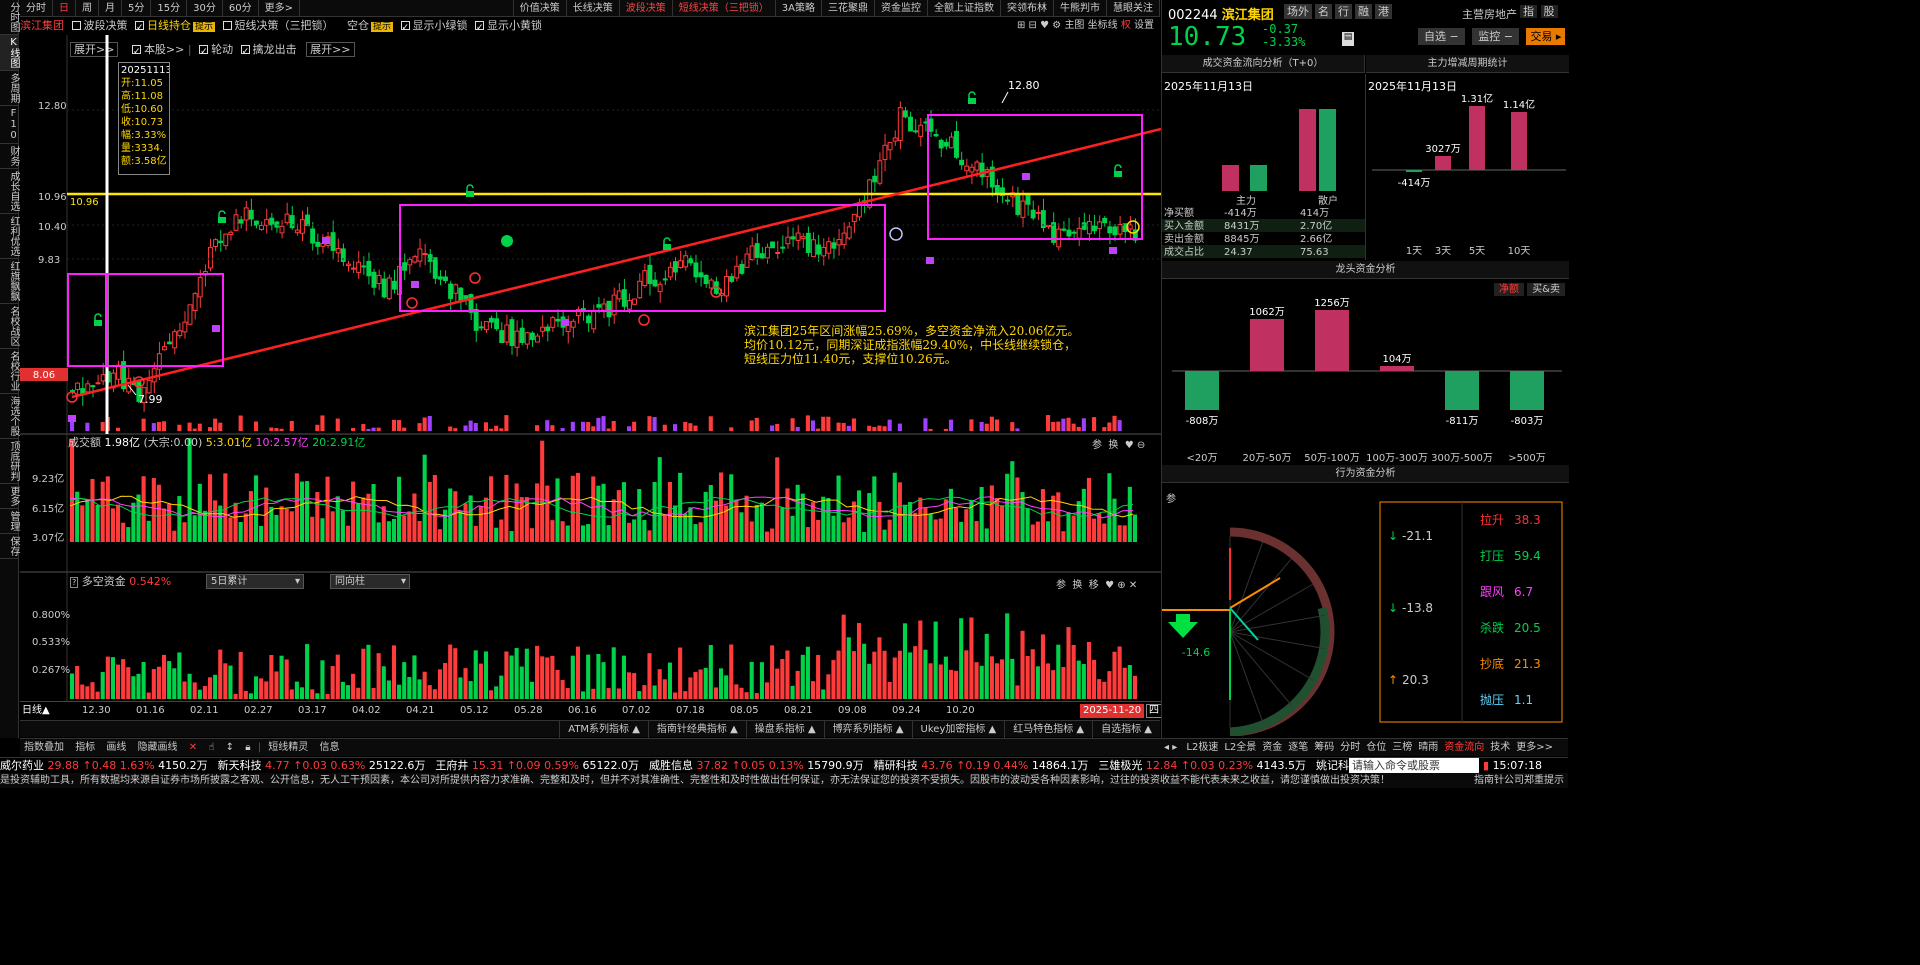  What do you see at coordinates (9, 371) in the screenshot?
I see `sidebar-item-9: 名校行业` at bounding box center [9, 371].